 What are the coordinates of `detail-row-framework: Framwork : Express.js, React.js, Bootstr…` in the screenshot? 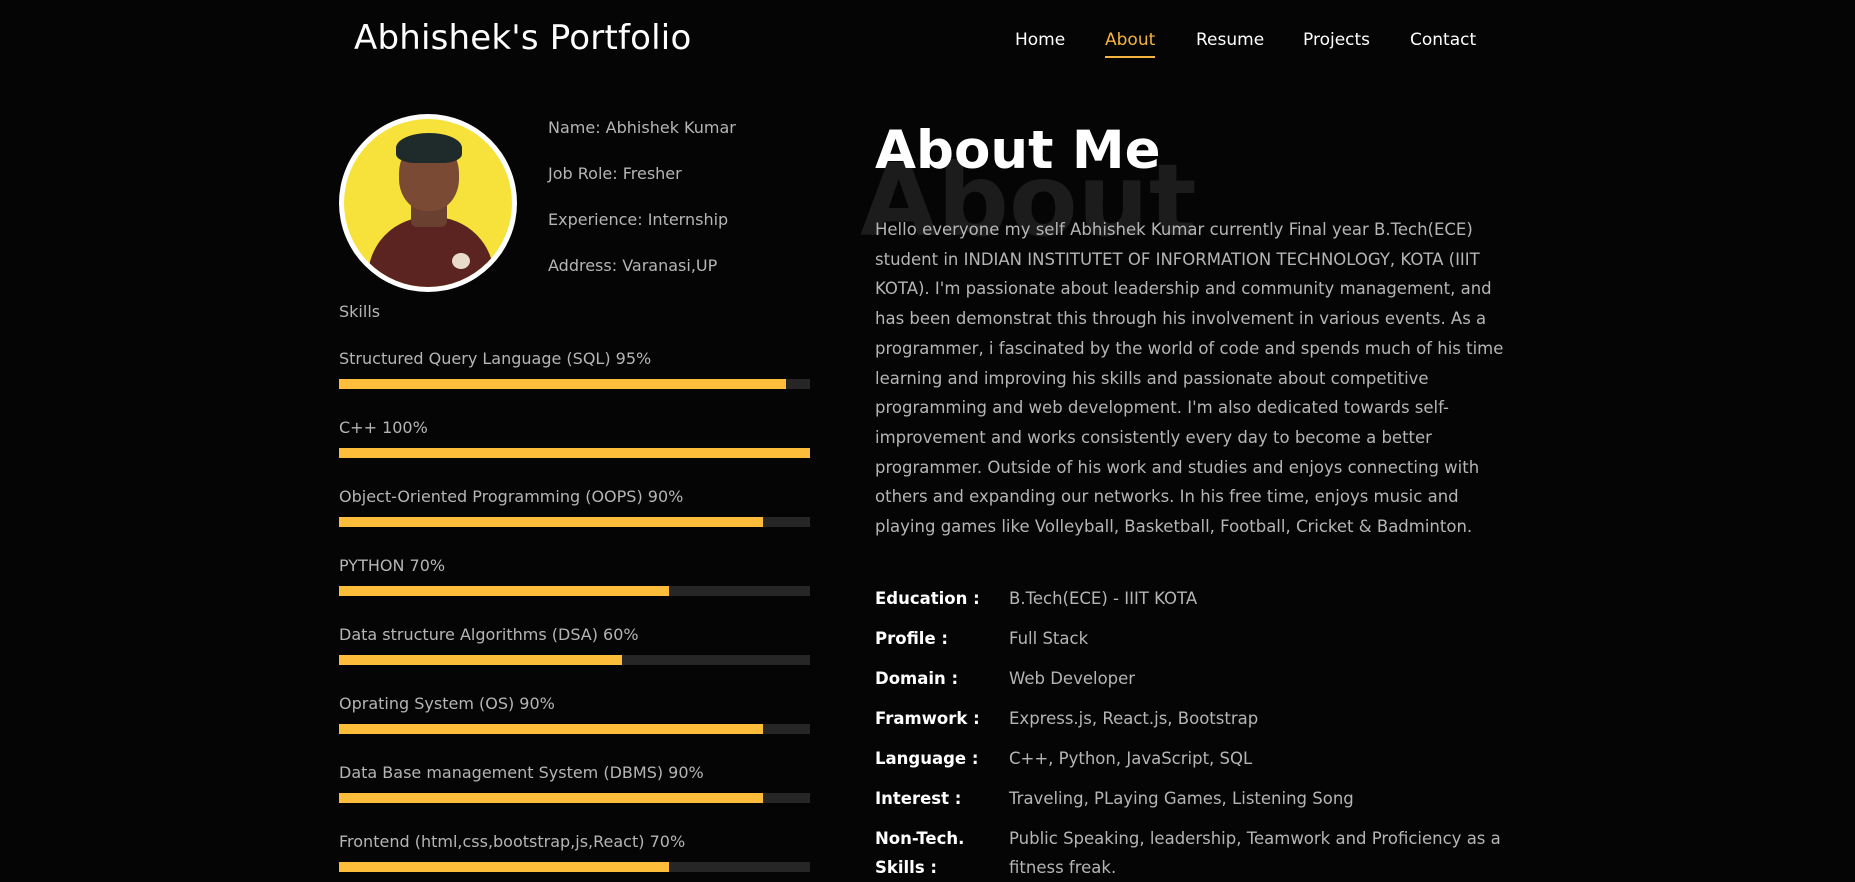 It's located at (1200, 724).